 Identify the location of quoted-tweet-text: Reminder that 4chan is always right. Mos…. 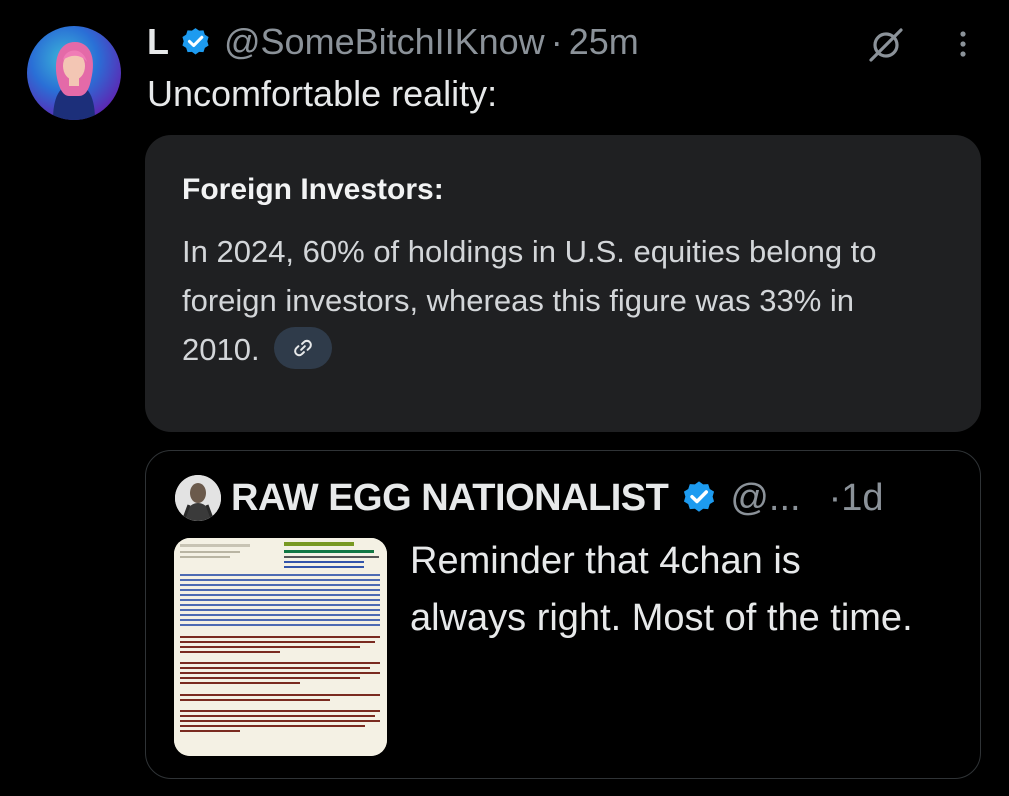
(661, 589).